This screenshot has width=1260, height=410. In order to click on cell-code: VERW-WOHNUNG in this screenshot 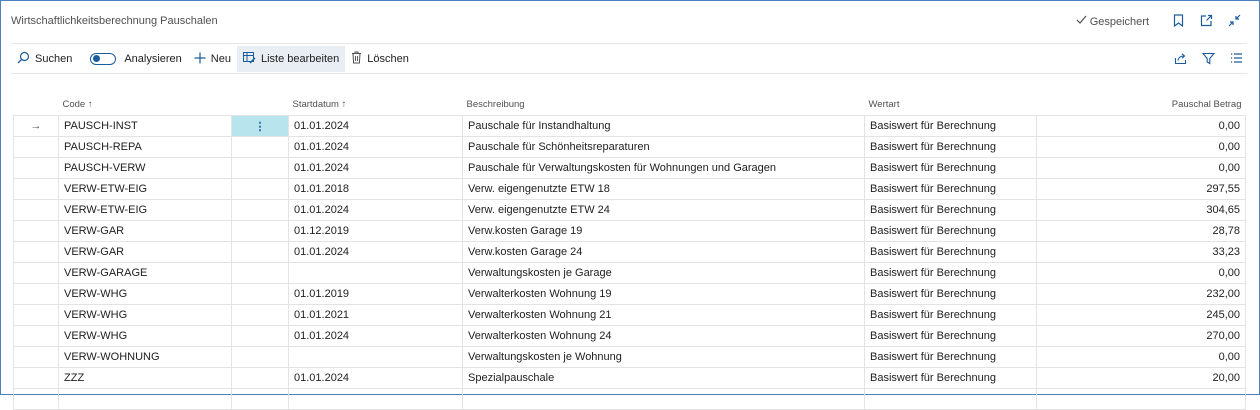, I will do `click(145, 357)`.